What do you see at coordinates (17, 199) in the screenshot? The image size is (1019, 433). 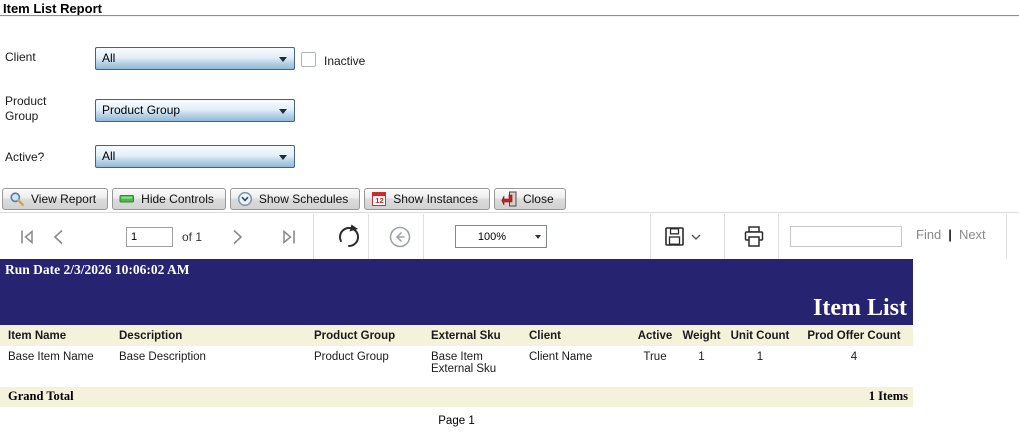 I see `magnifier-icon` at bounding box center [17, 199].